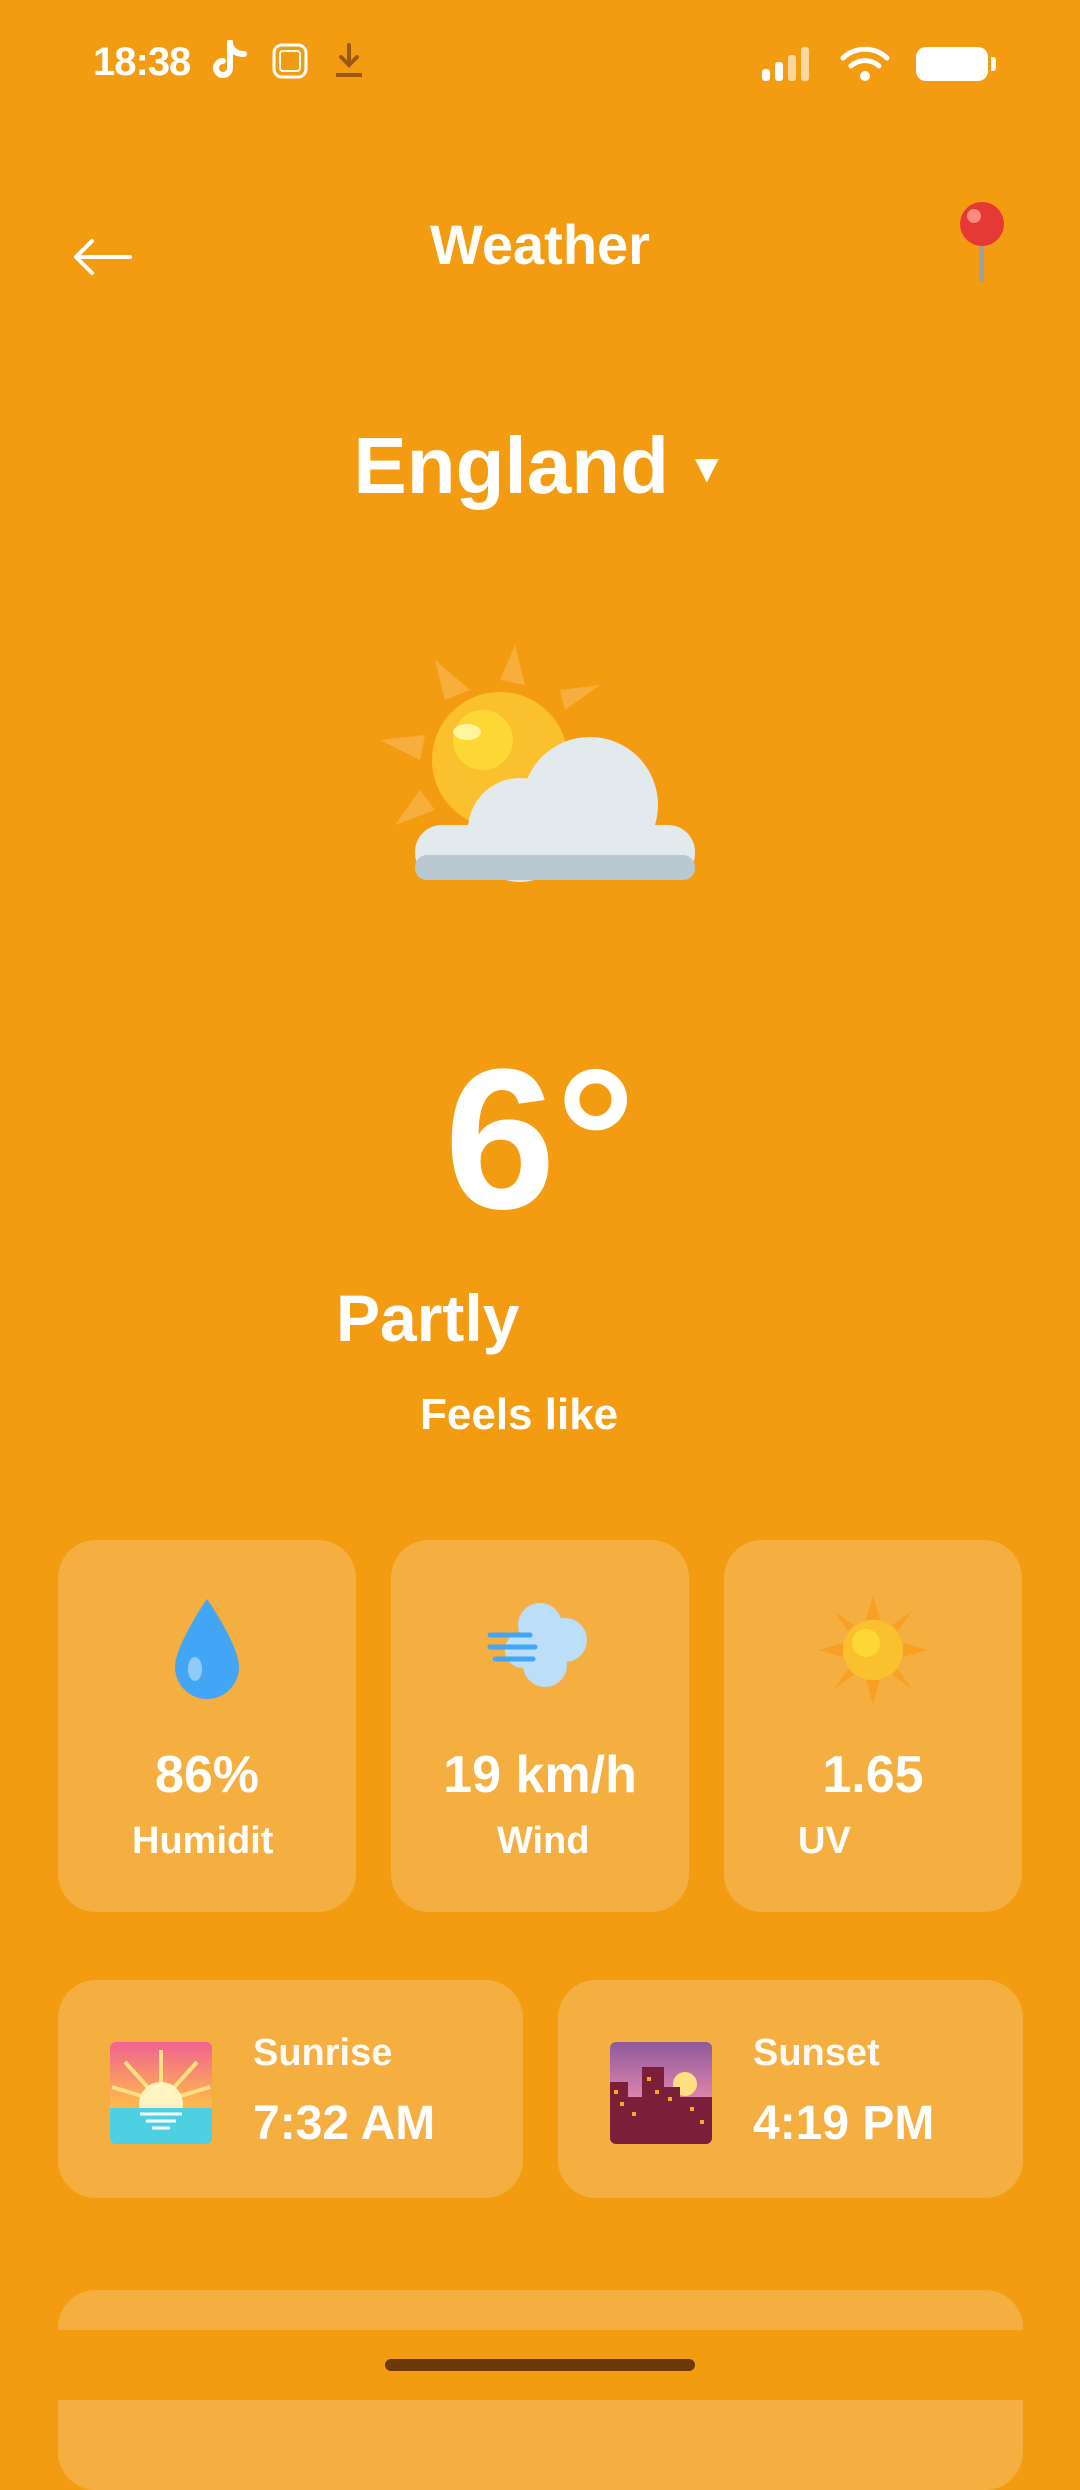  I want to click on wind-value: 19 km/h, so click(540, 1775).